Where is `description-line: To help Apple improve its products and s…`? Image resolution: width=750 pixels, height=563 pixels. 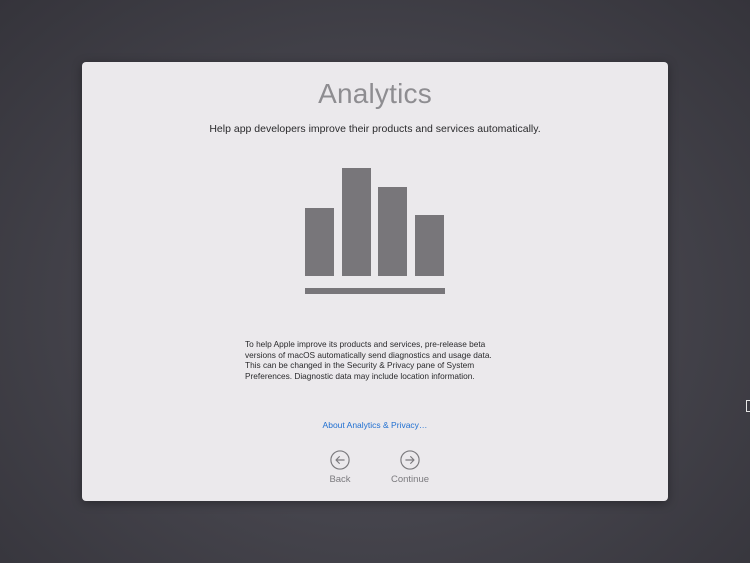 description-line: To help Apple improve its products and s… is located at coordinates (365, 344).